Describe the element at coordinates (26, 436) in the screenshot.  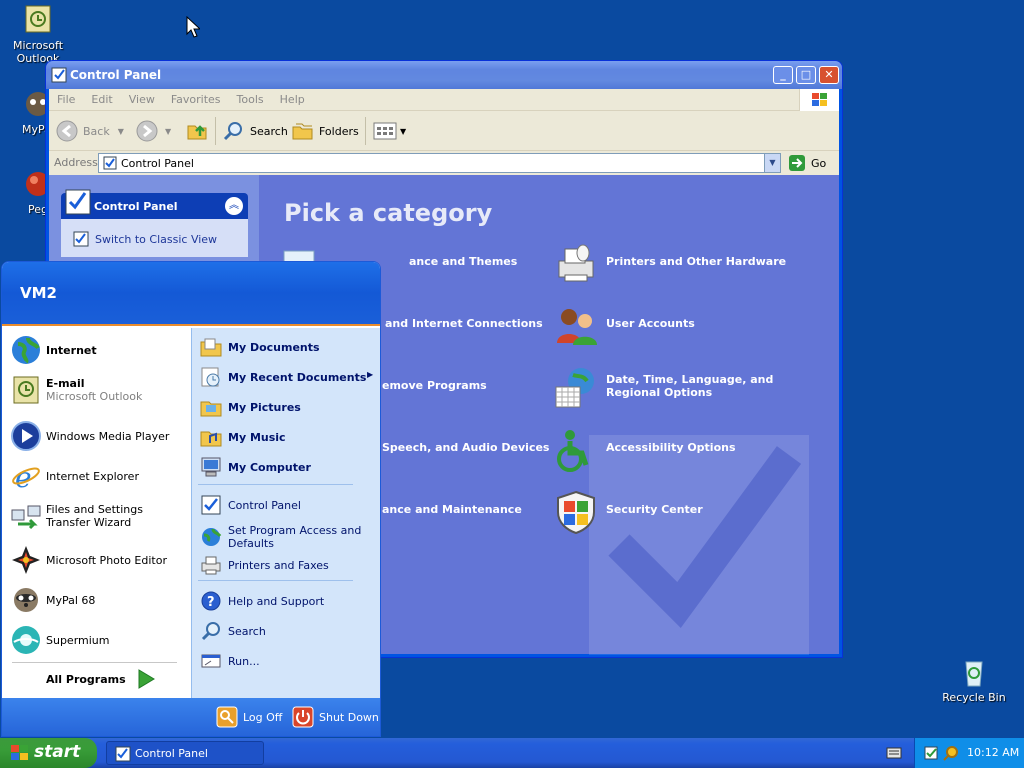
I see `media-player-icon` at that location.